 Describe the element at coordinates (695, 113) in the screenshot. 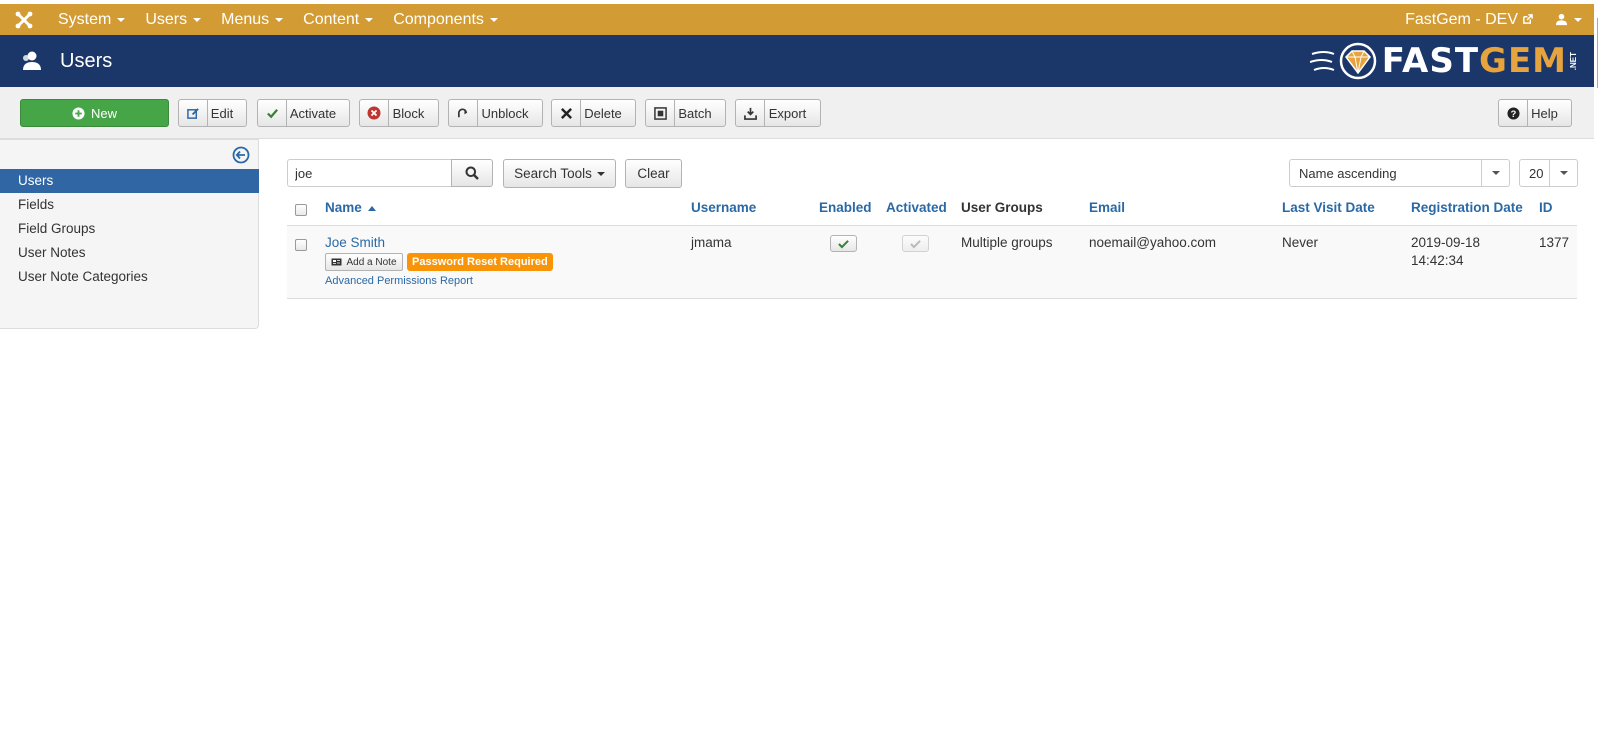

I see `batch-button-label: Batch` at that location.